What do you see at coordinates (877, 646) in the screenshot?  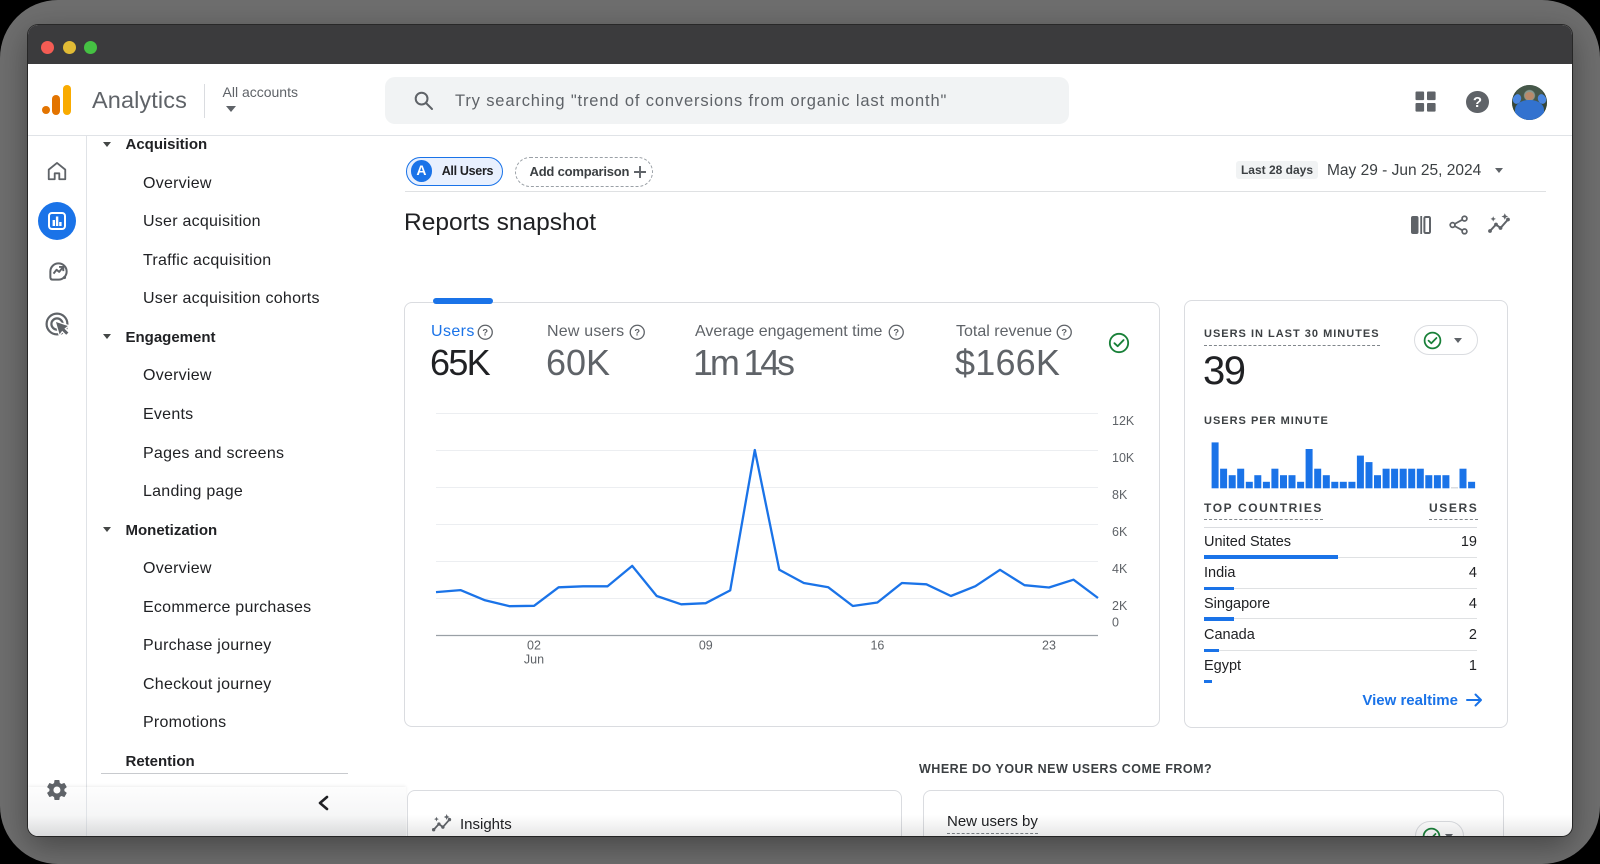 I see `svg-text: 16` at bounding box center [877, 646].